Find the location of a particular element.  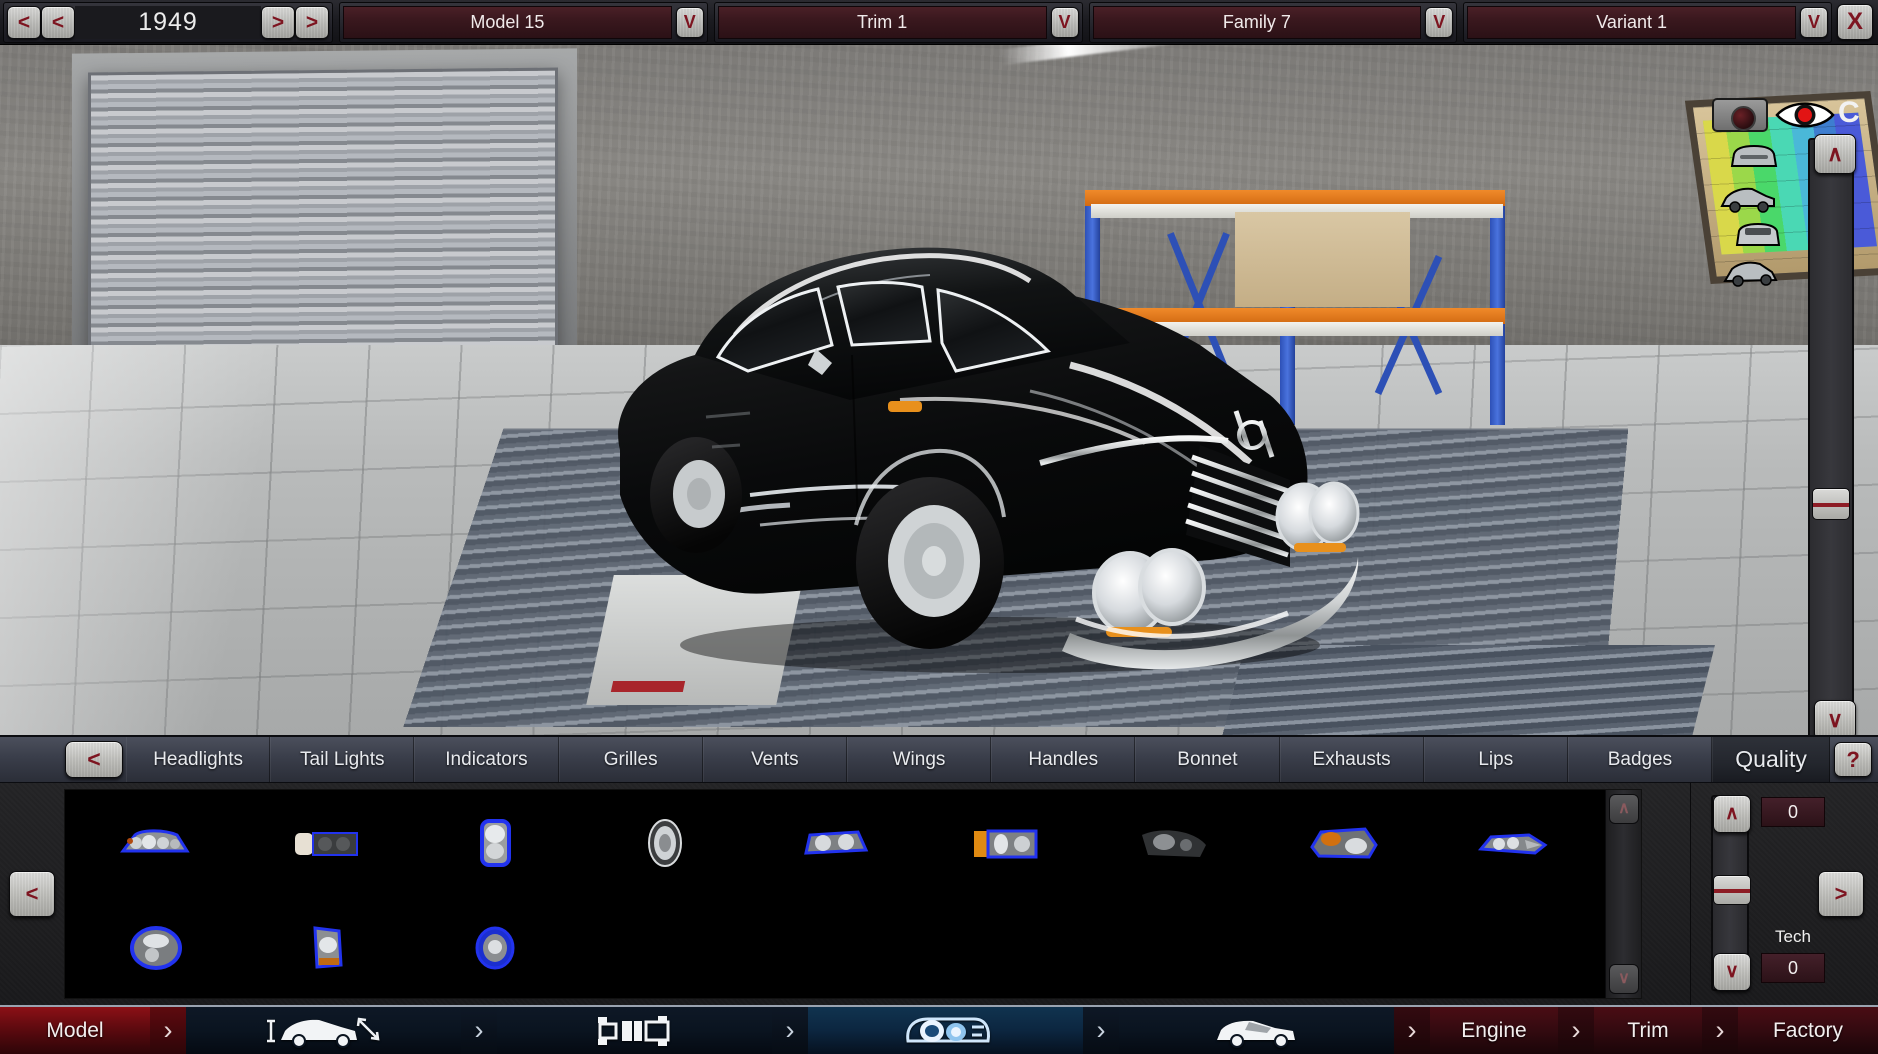

nav-factory: Factory is located at coordinates (1808, 1030).